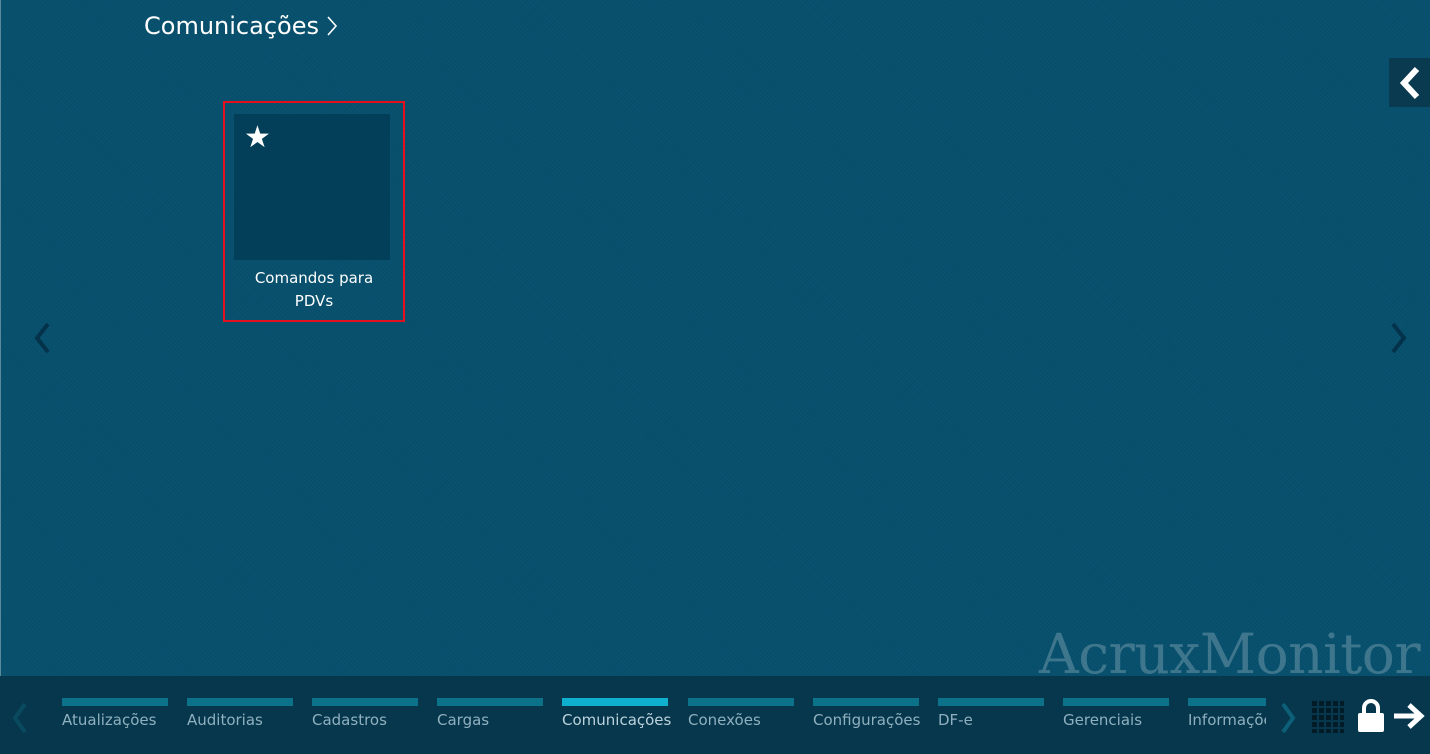  I want to click on tab-conexoes: Conexões, so click(741, 718).